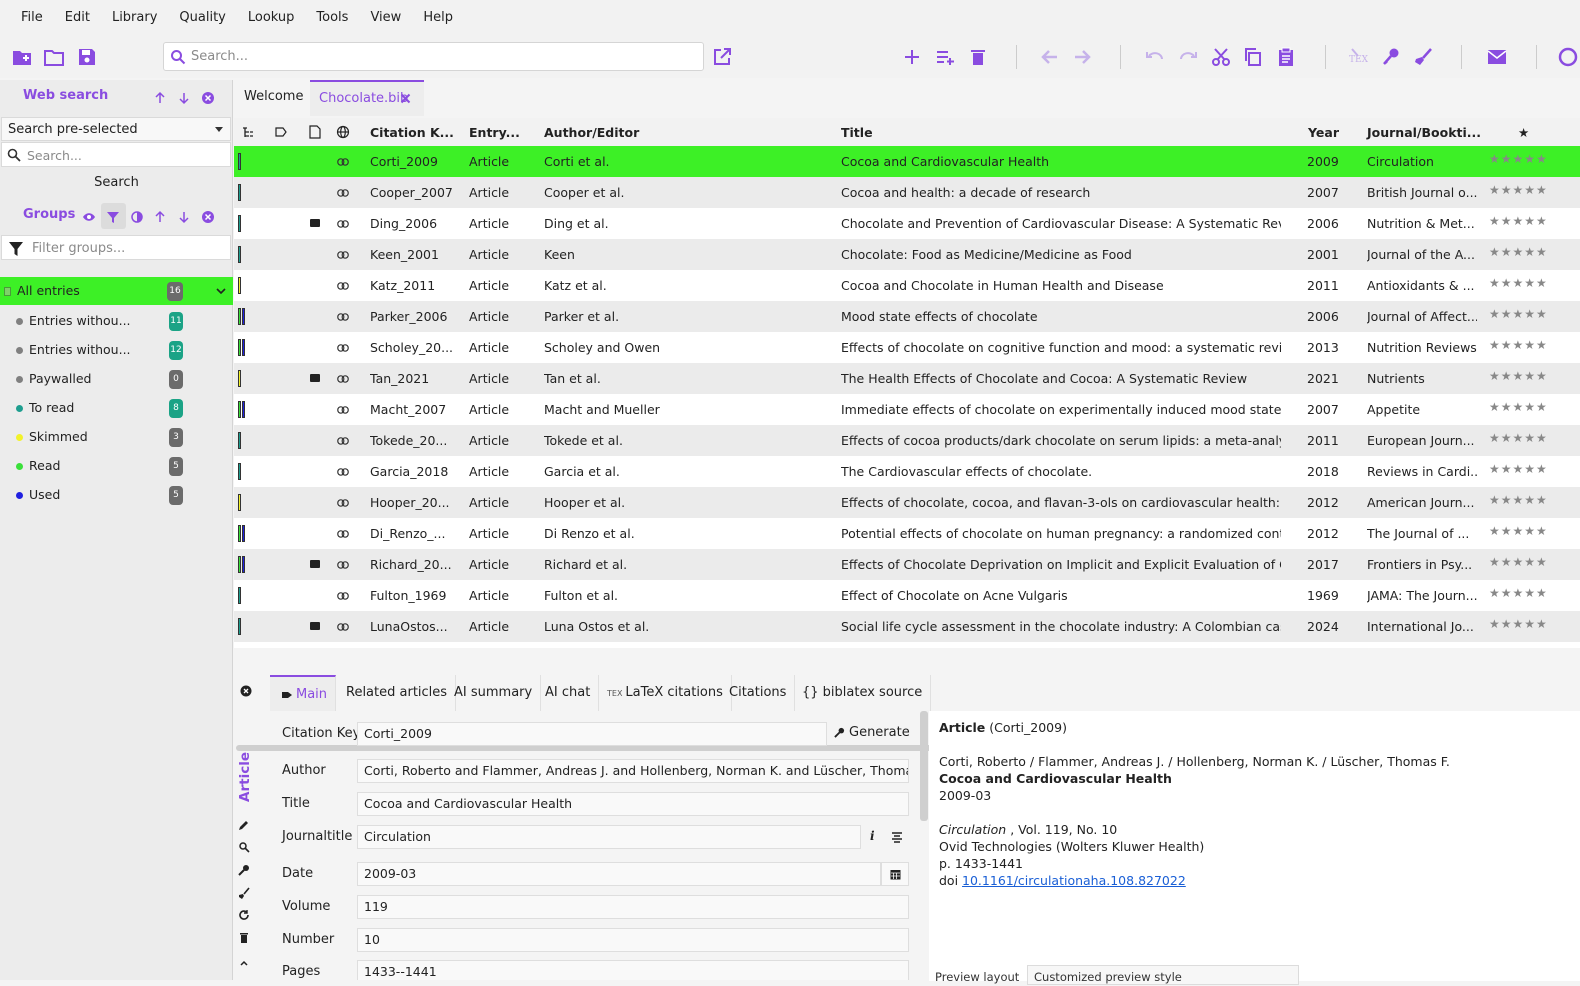 Image resolution: width=1580 pixels, height=986 pixels. I want to click on info-icon: i, so click(872, 836).